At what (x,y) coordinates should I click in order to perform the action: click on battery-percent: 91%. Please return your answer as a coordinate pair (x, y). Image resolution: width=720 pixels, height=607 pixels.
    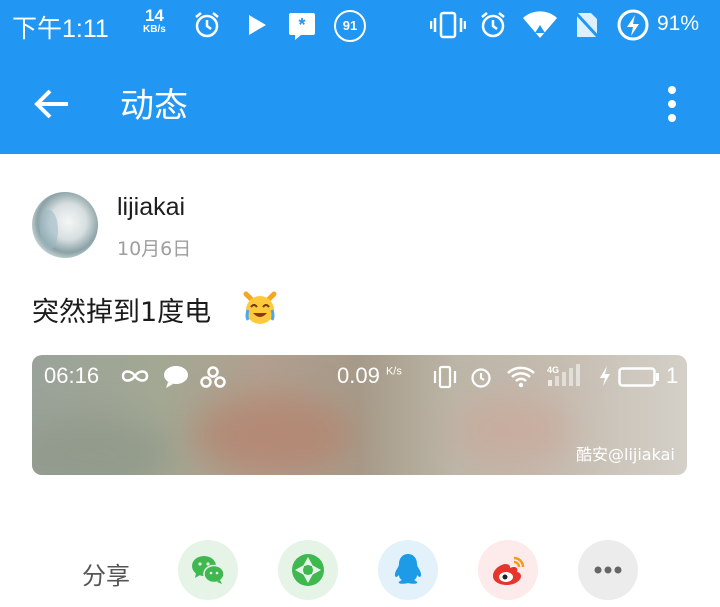
    Looking at the image, I should click on (678, 23).